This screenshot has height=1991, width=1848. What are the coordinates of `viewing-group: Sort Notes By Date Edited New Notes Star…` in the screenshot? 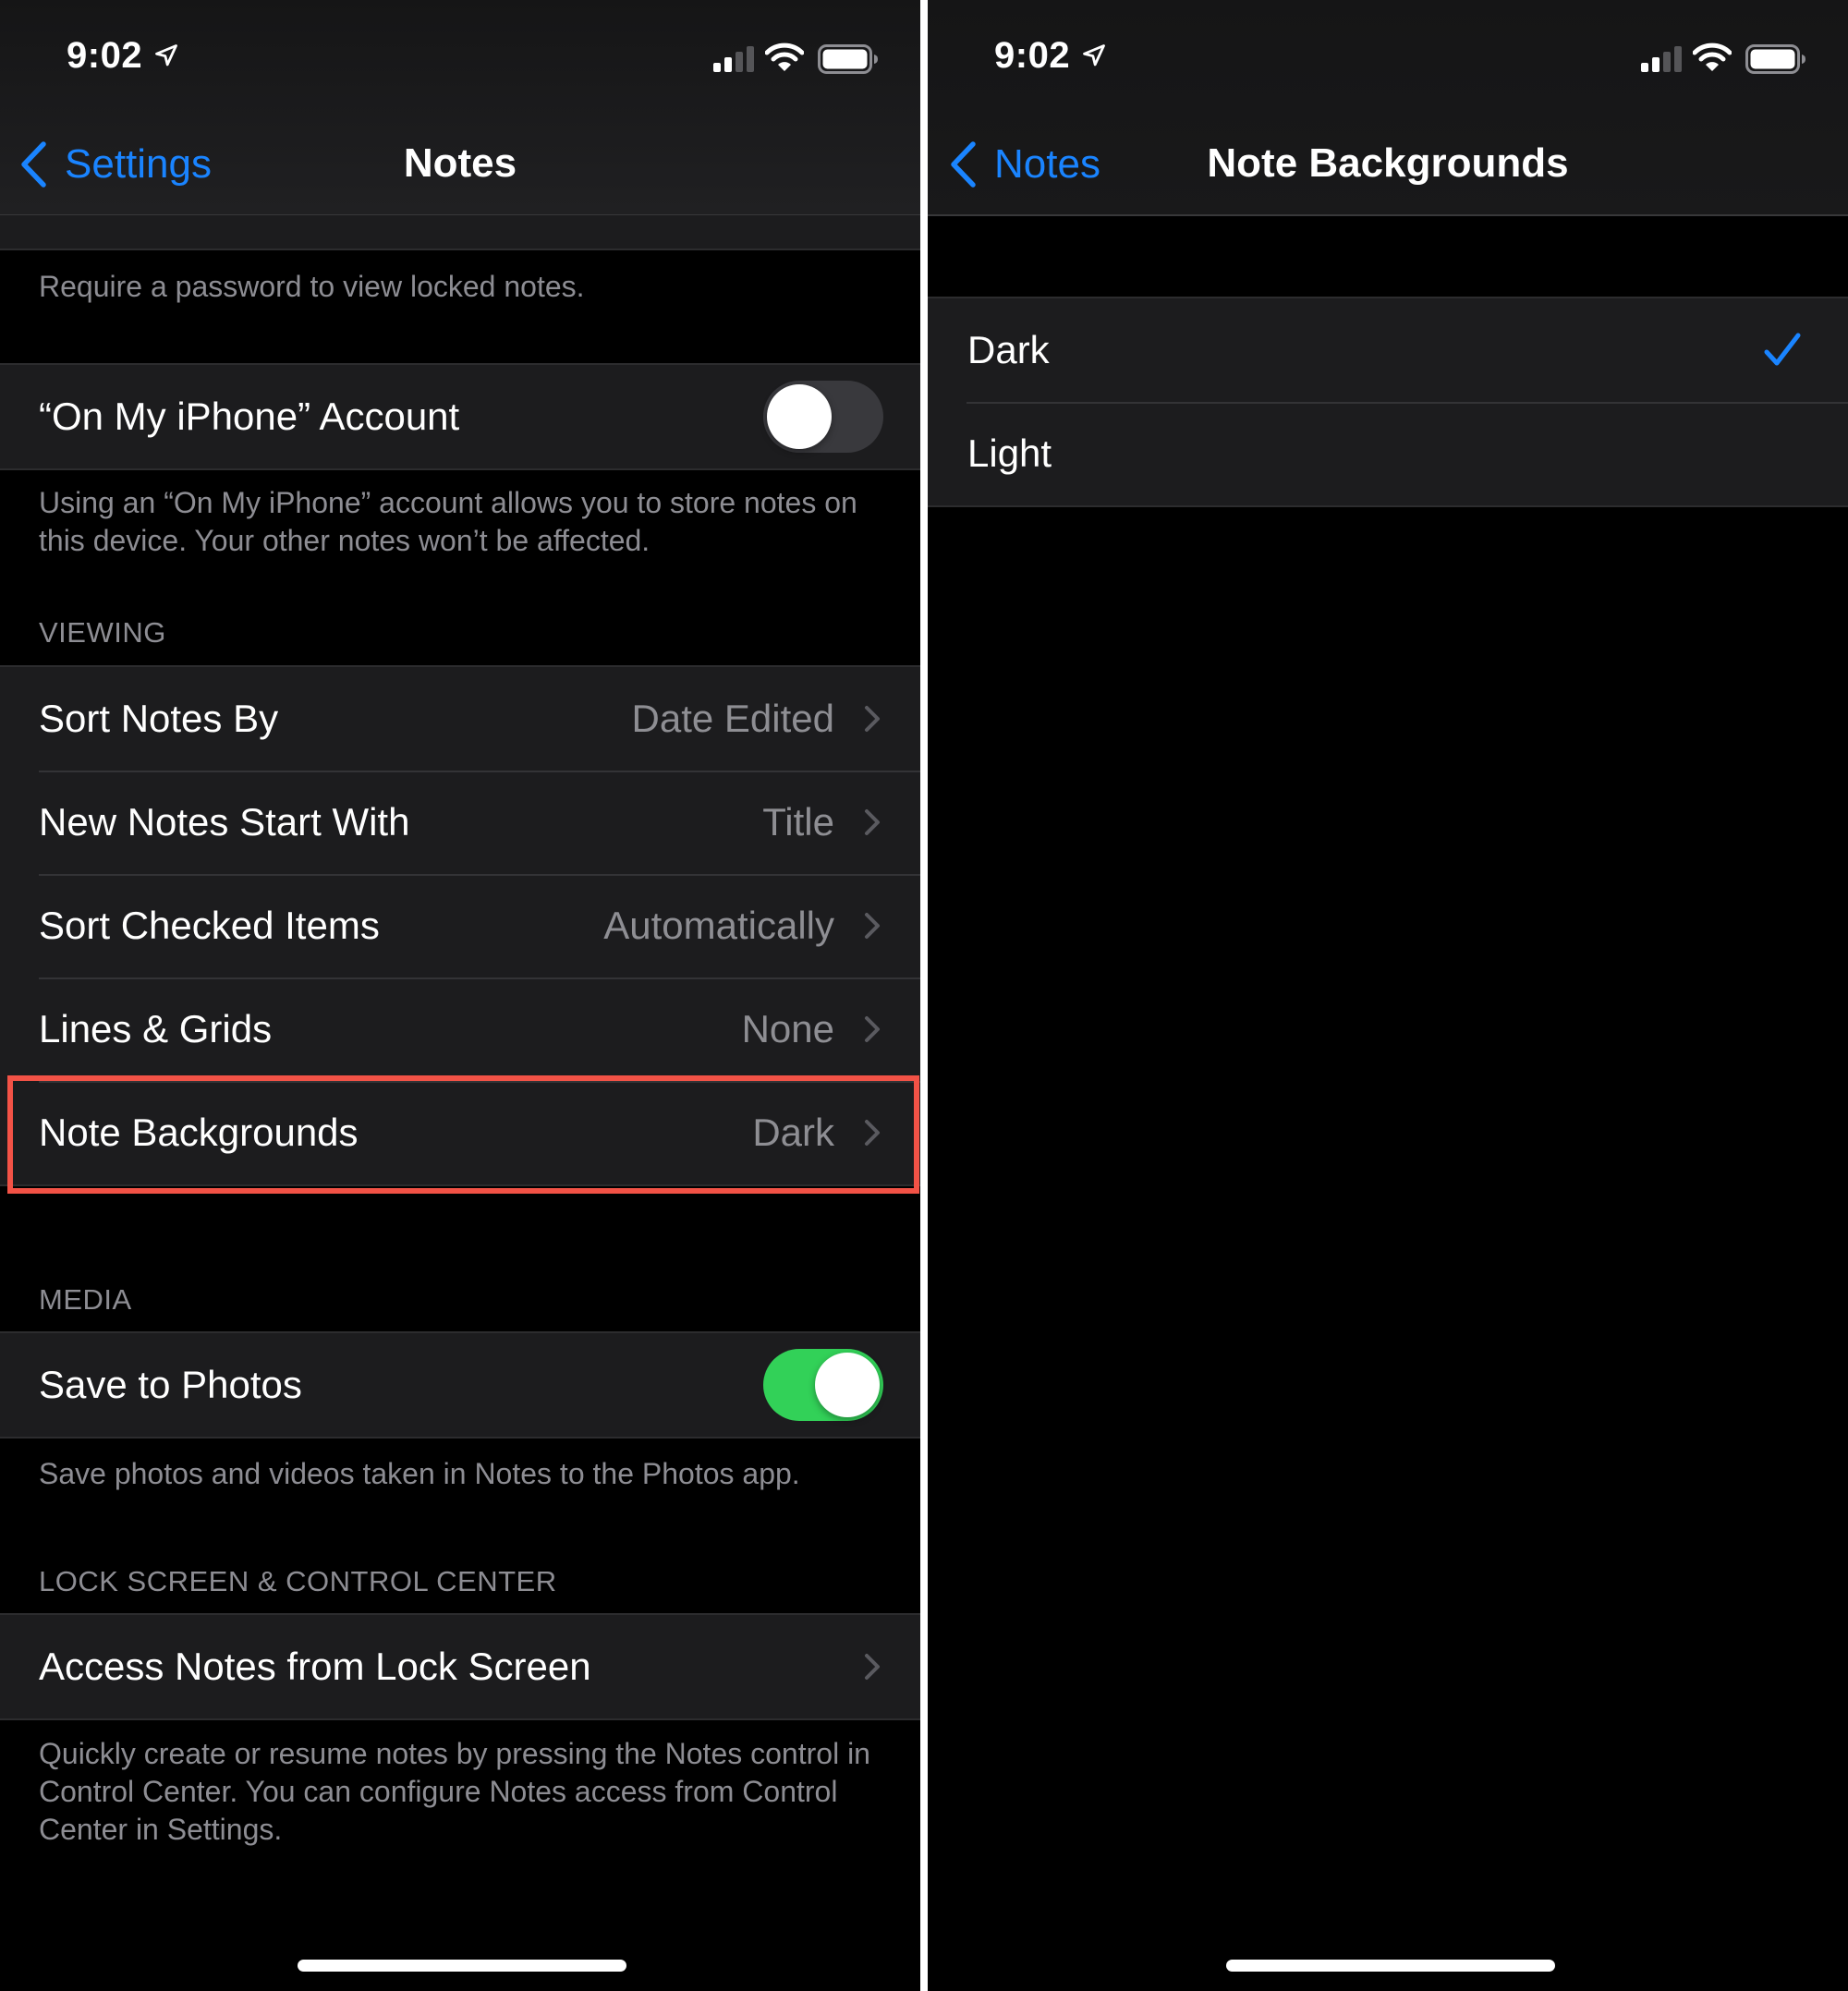 It's located at (460, 926).